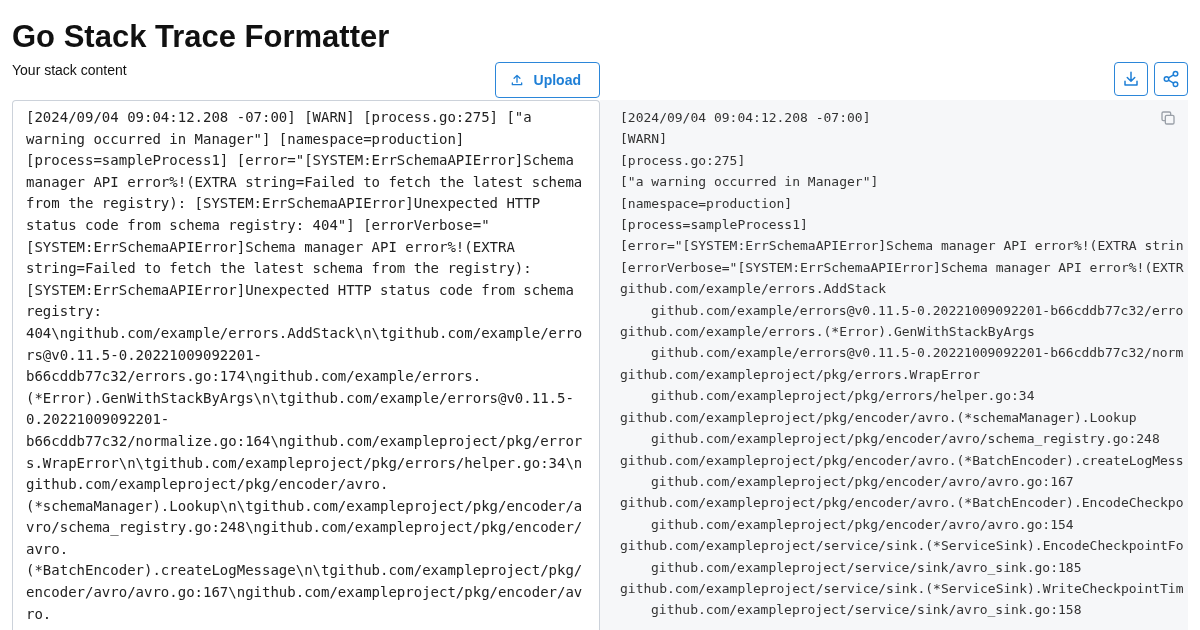  I want to click on log-field-line: [errorVerbose="[SYSTEM:ErrSchemaAPIError]Schema manager API error%!(EXTR, so click(902, 267).